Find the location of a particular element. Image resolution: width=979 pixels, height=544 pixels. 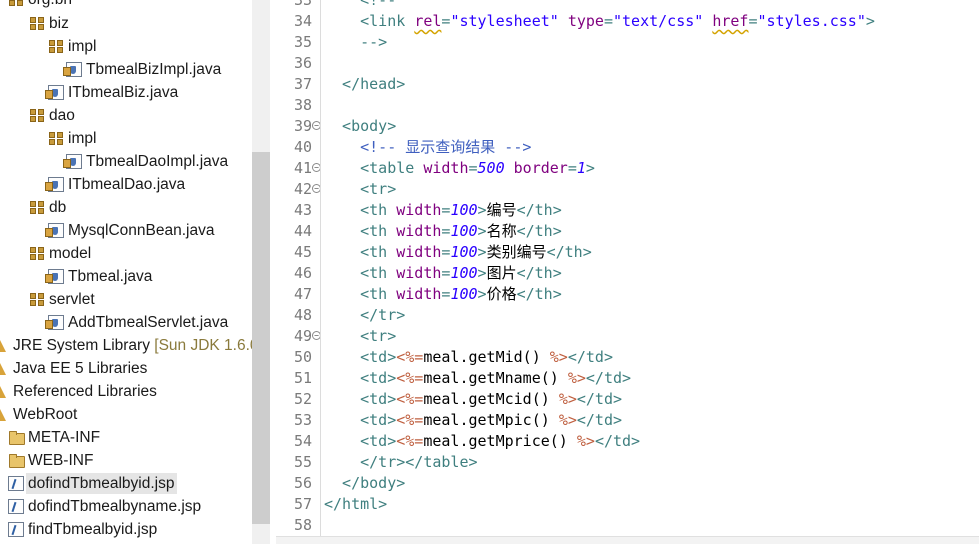

code-text: <th width=100>名称</th> is located at coordinates (443, 231).